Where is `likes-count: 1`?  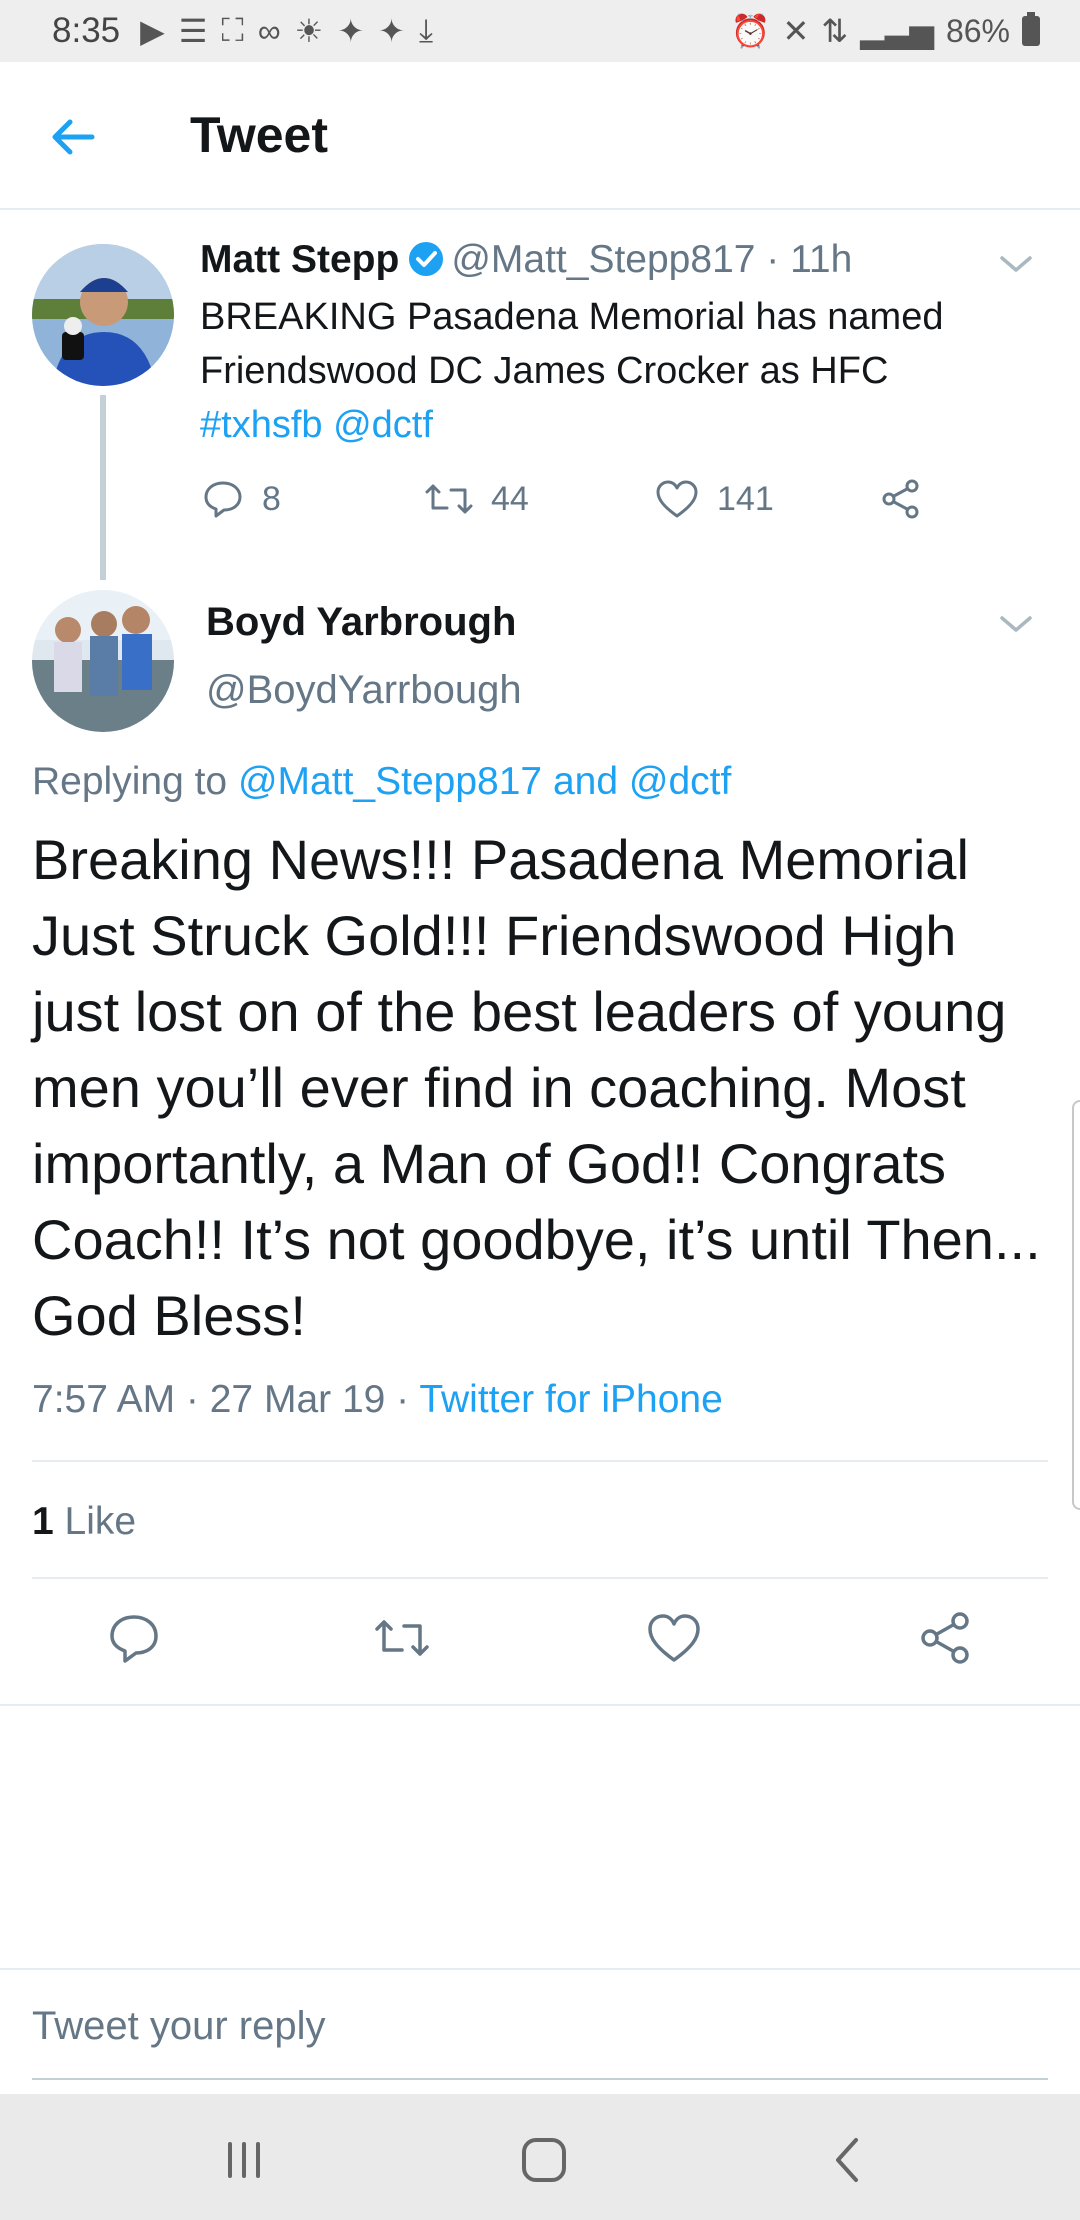
likes-count: 1 is located at coordinates (43, 1521).